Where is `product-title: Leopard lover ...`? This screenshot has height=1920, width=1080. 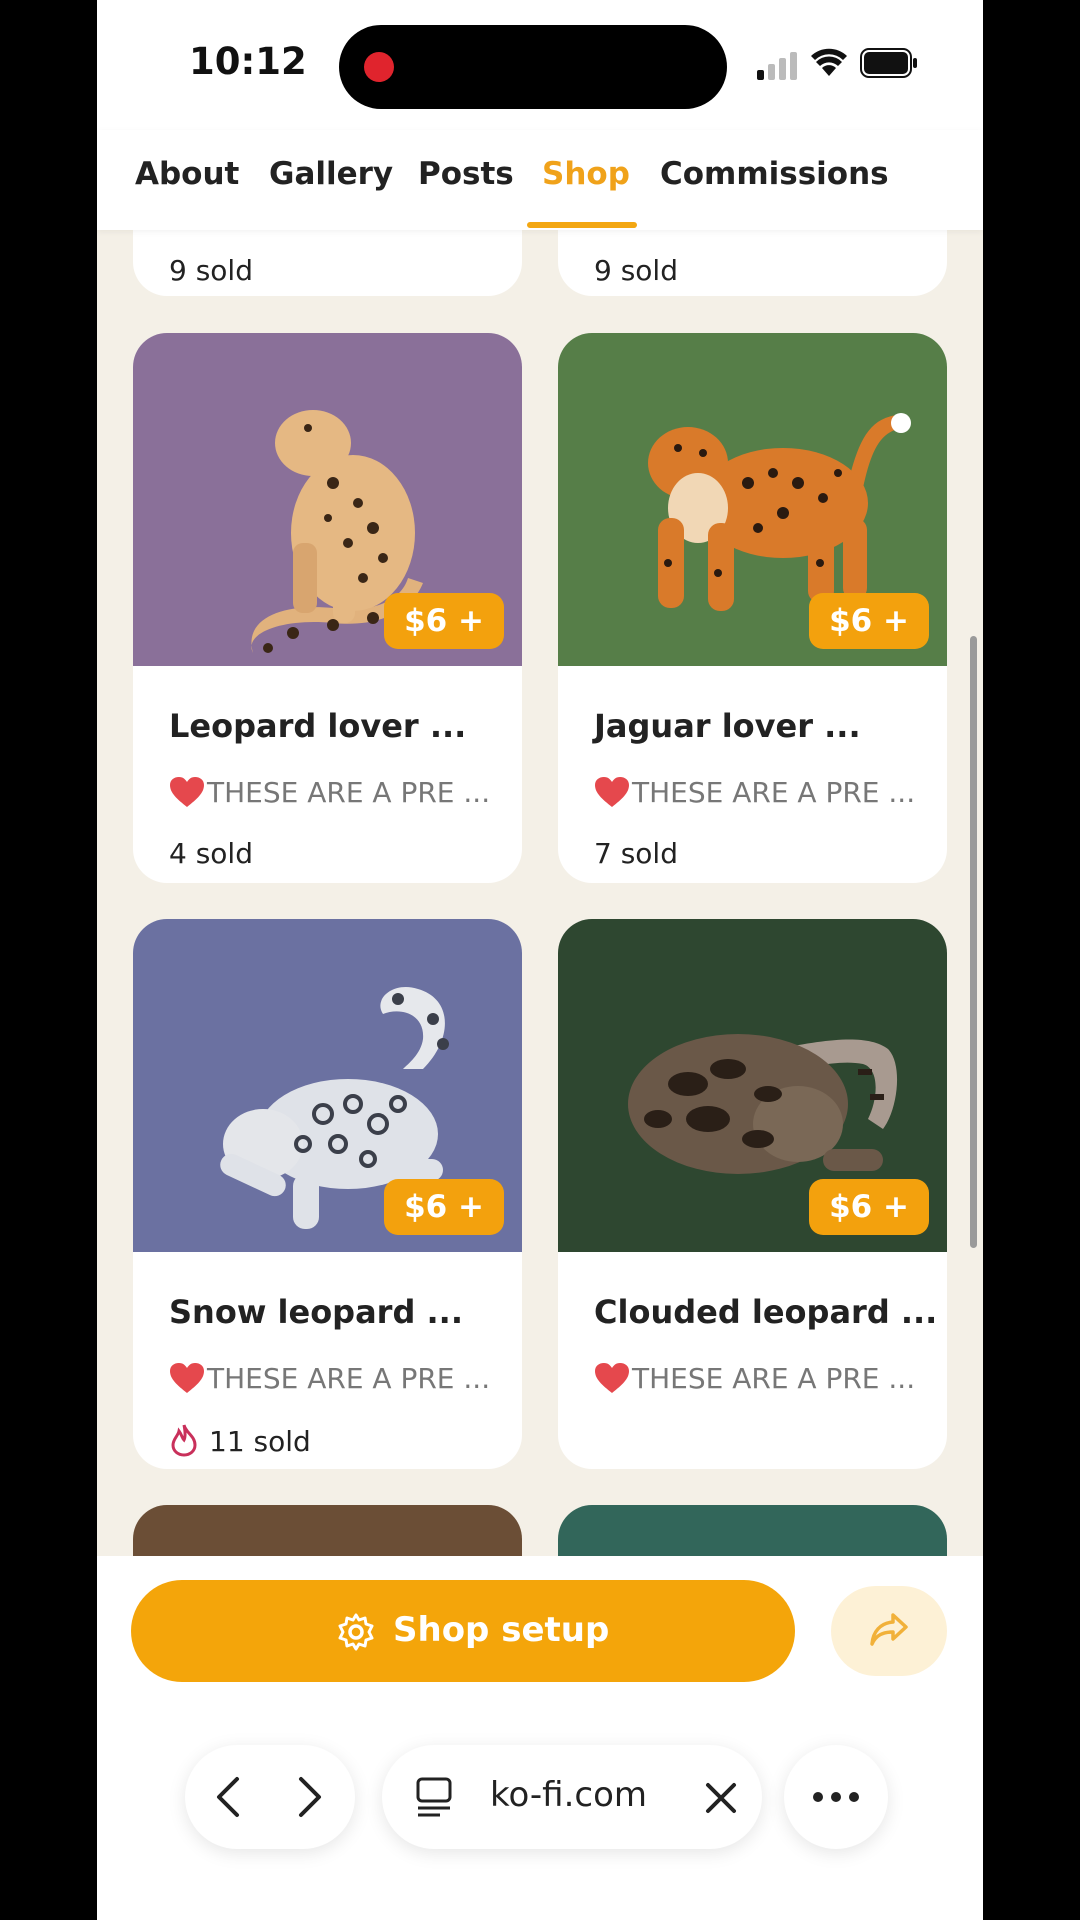
product-title: Leopard lover ... is located at coordinates (318, 726).